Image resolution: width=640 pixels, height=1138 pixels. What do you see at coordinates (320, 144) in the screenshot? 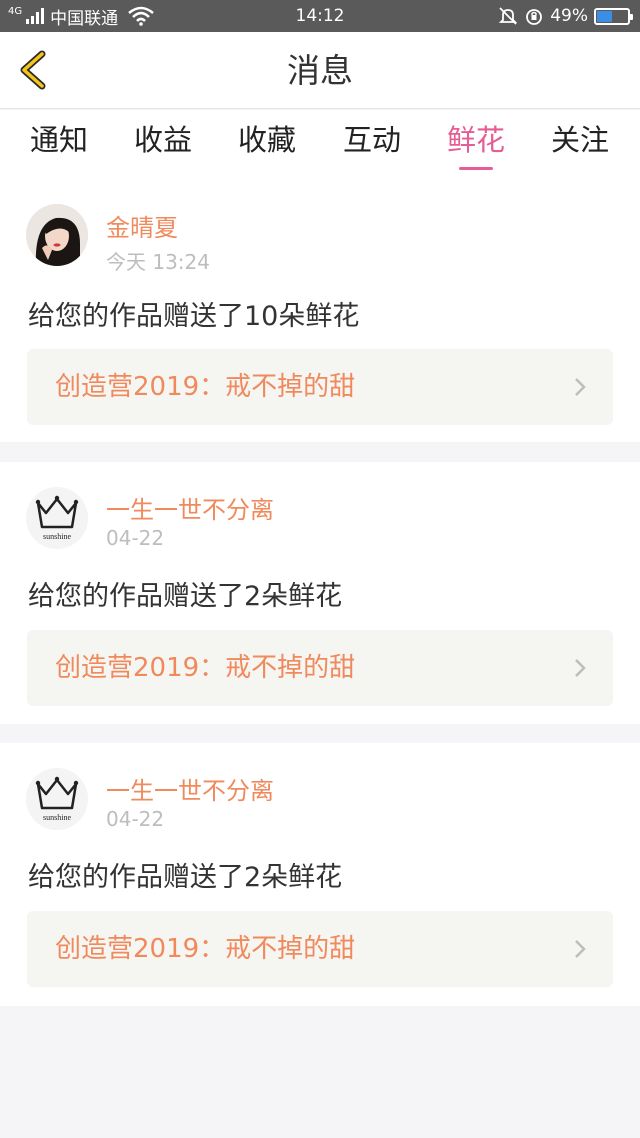
I see `tab-bar: 通知 收益 收藏 互动 鲜花 关注` at bounding box center [320, 144].